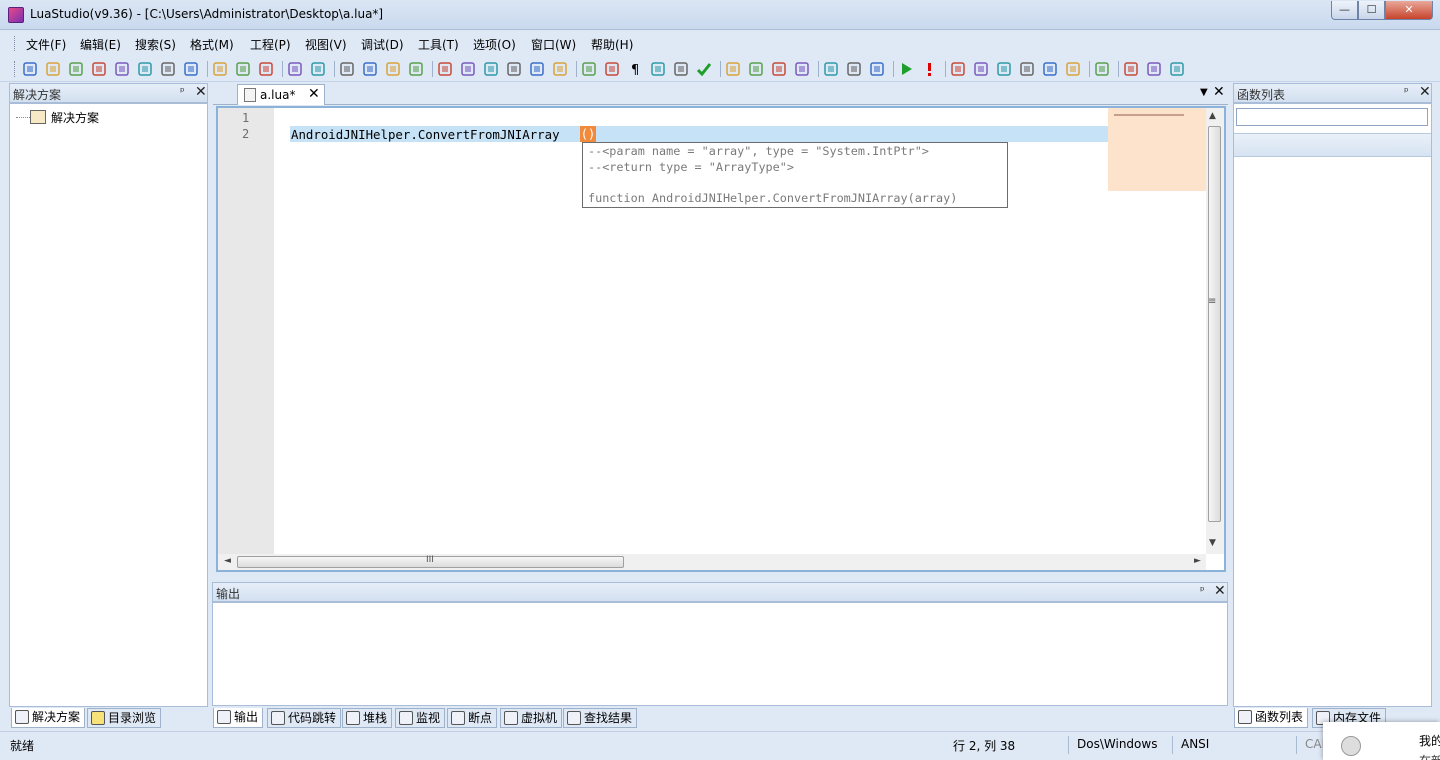  What do you see at coordinates (1050, 69) in the screenshot?
I see `step-back-icon` at bounding box center [1050, 69].